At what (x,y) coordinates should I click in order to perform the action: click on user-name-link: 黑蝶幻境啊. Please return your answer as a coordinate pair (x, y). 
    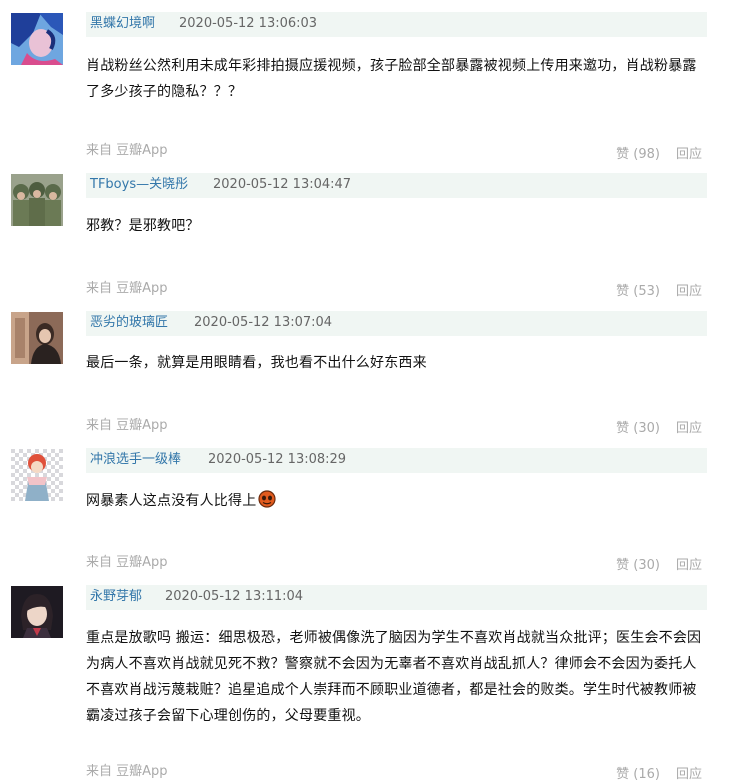
    Looking at the image, I should click on (122, 24).